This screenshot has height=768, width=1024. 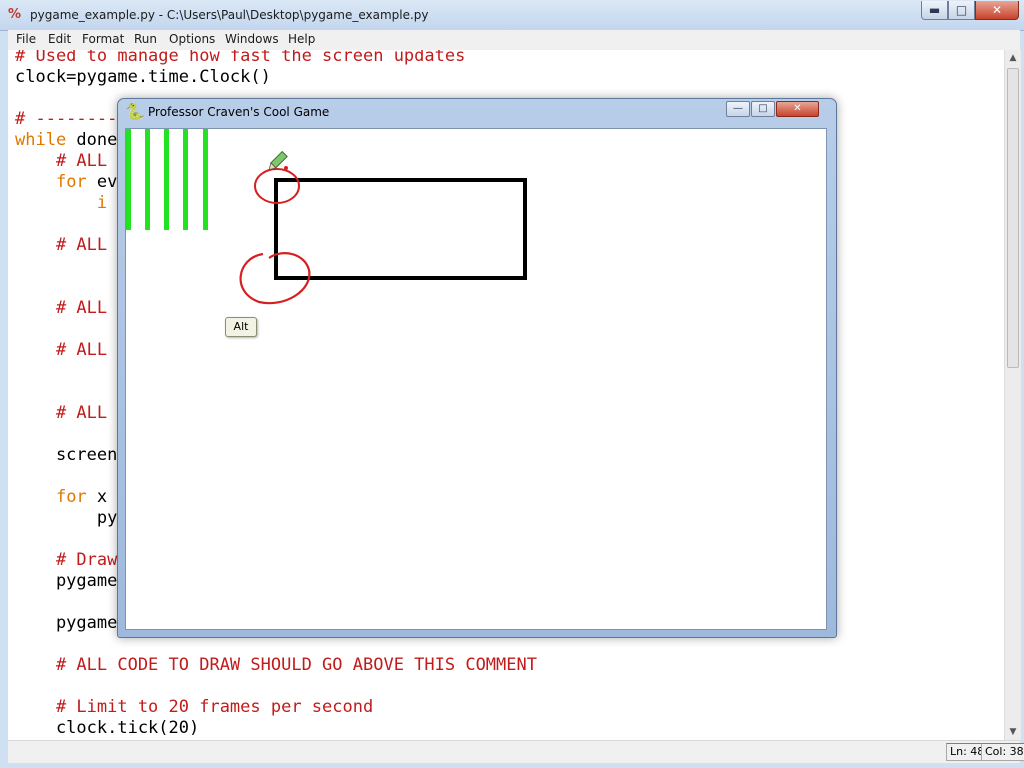 I want to click on menu-edit: Edit, so click(x=59, y=39).